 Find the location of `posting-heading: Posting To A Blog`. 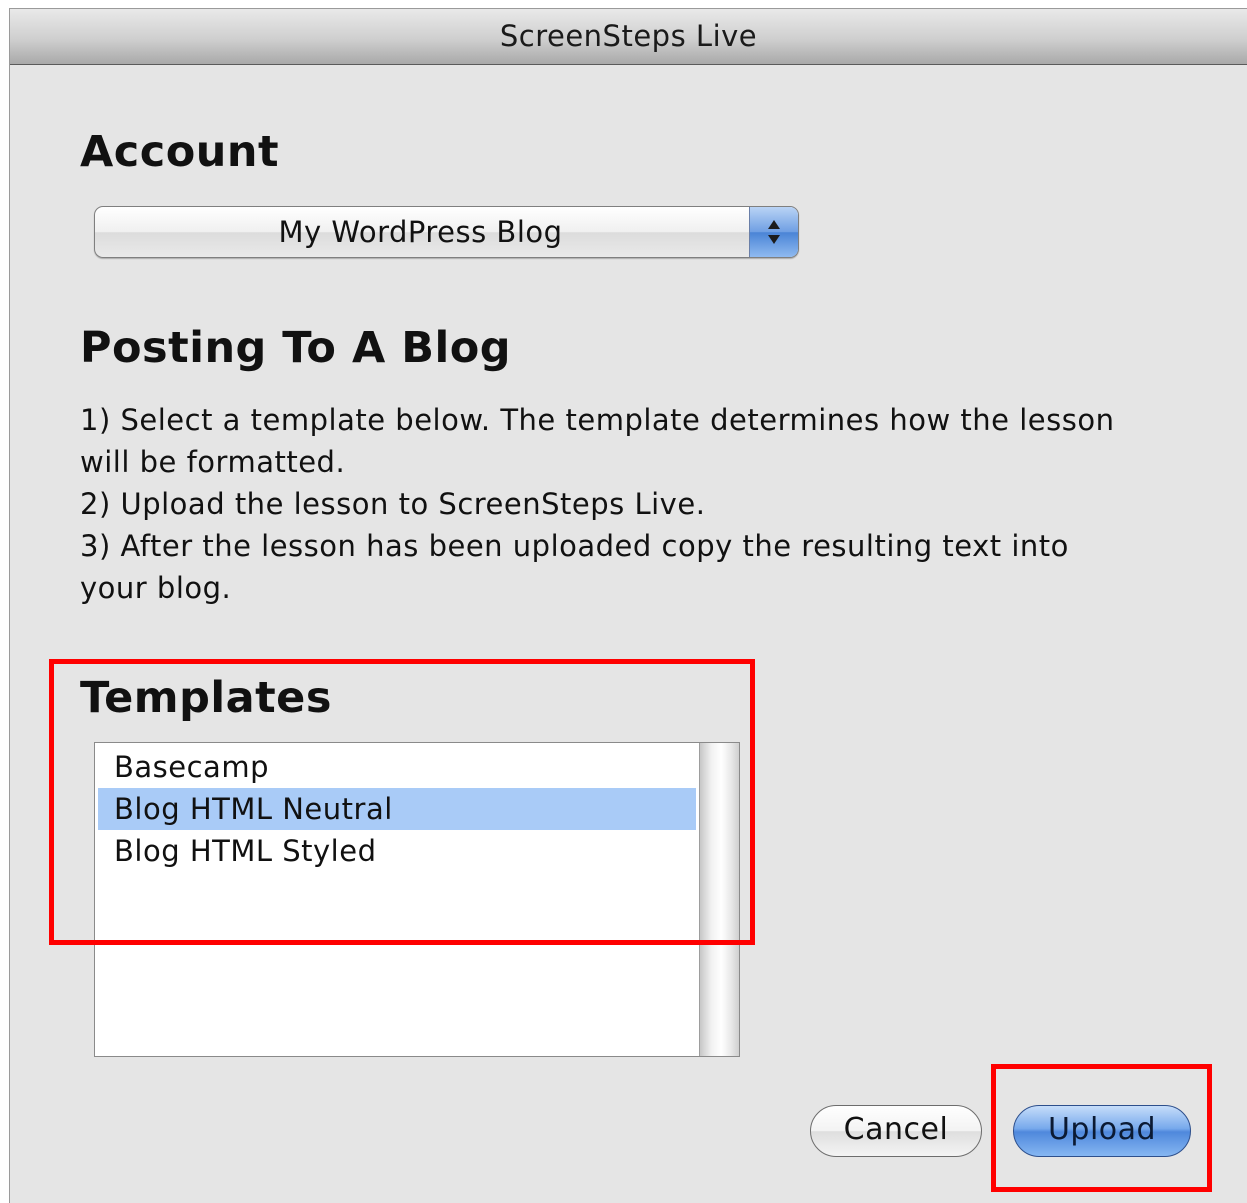

posting-heading: Posting To A Blog is located at coordinates (296, 348).